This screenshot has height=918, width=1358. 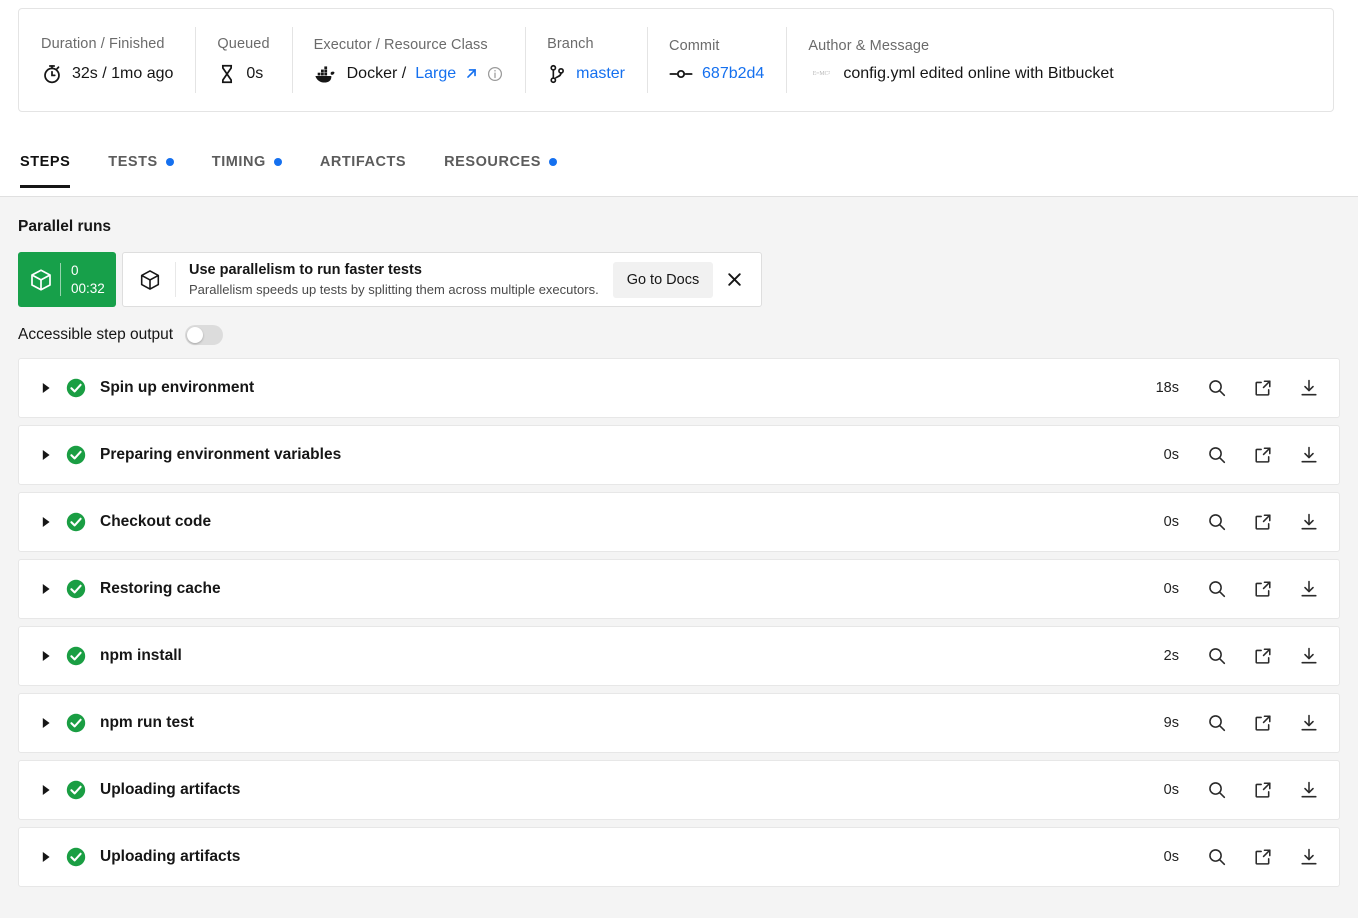 What do you see at coordinates (570, 43) in the screenshot?
I see `summary-label-branch: Branch` at bounding box center [570, 43].